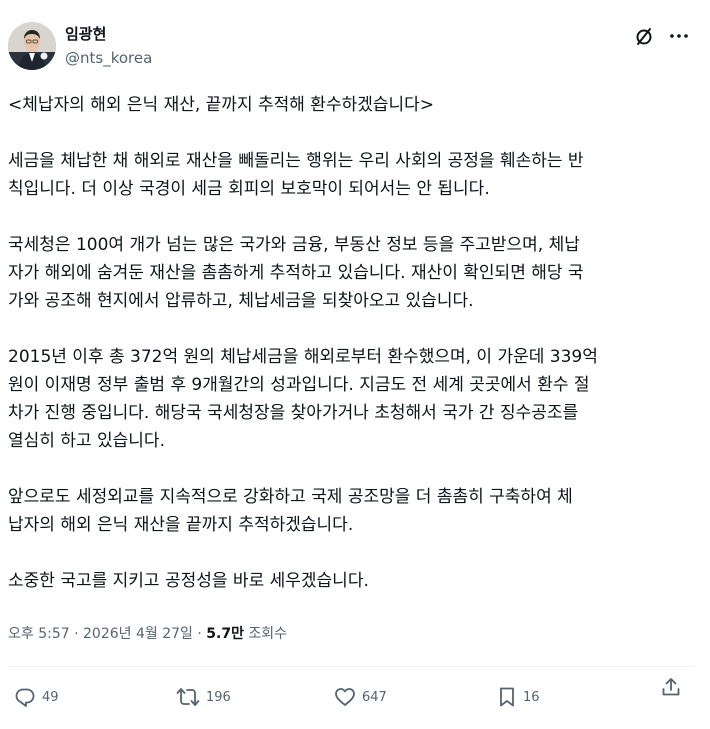  Describe the element at coordinates (265, 634) in the screenshot. I see `views-label: 조회수` at that location.